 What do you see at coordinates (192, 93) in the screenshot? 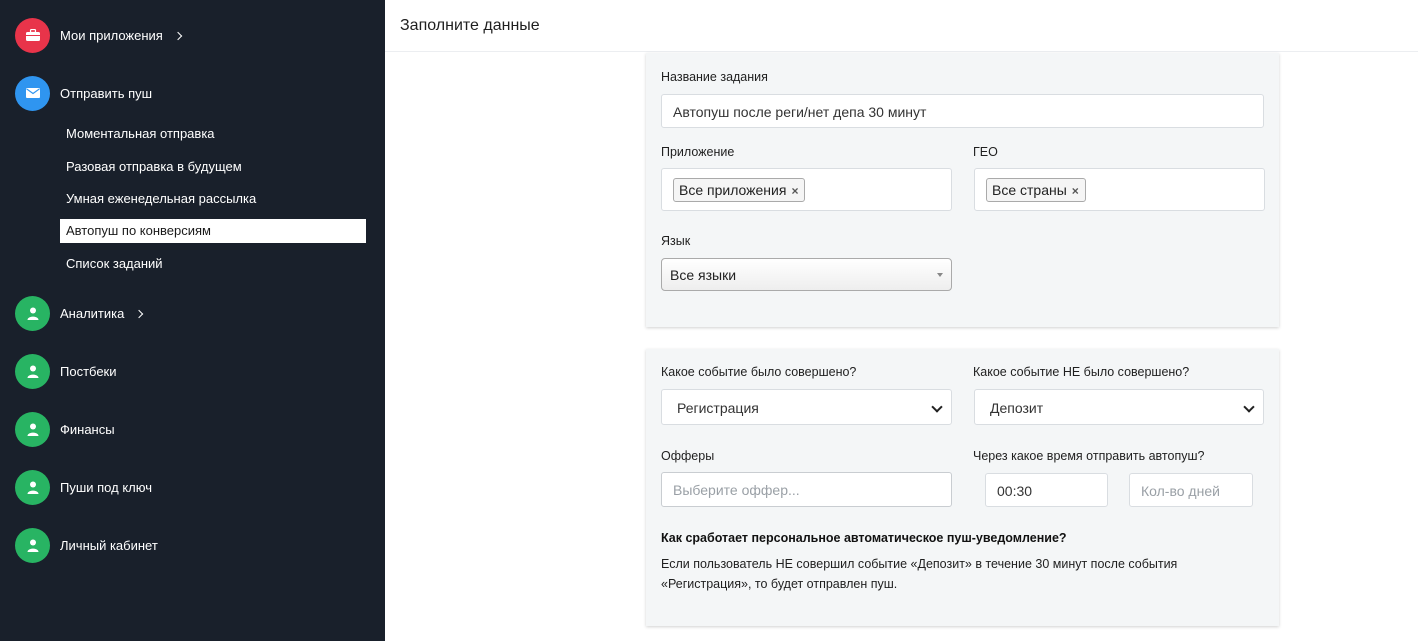
I see `nav-send-push: Отправить пуш` at bounding box center [192, 93].